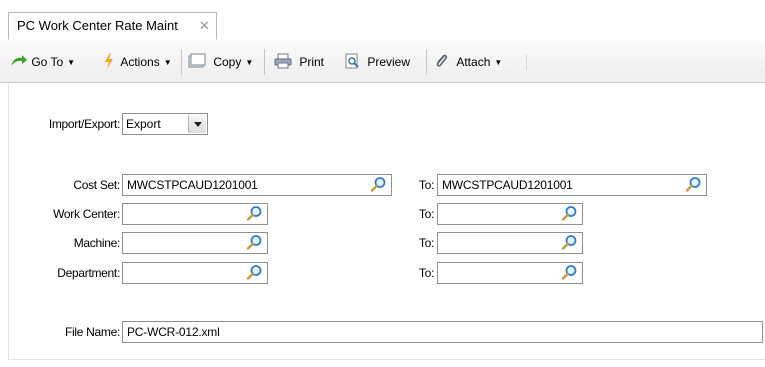  I want to click on close-icon: ✕, so click(204, 26).